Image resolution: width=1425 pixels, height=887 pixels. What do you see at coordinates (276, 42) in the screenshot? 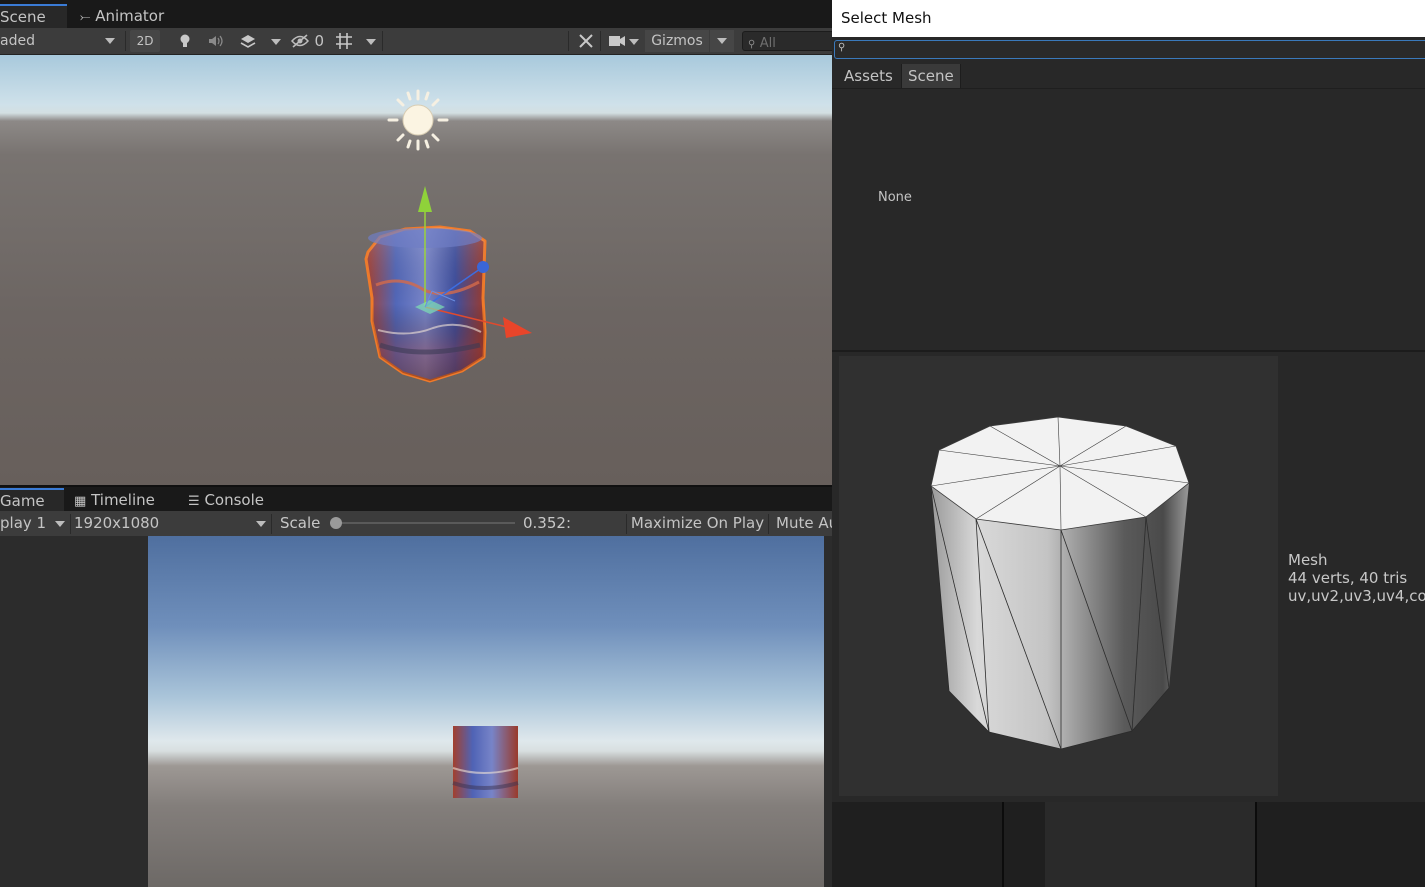
I see `effects-dropdown-icon` at bounding box center [276, 42].